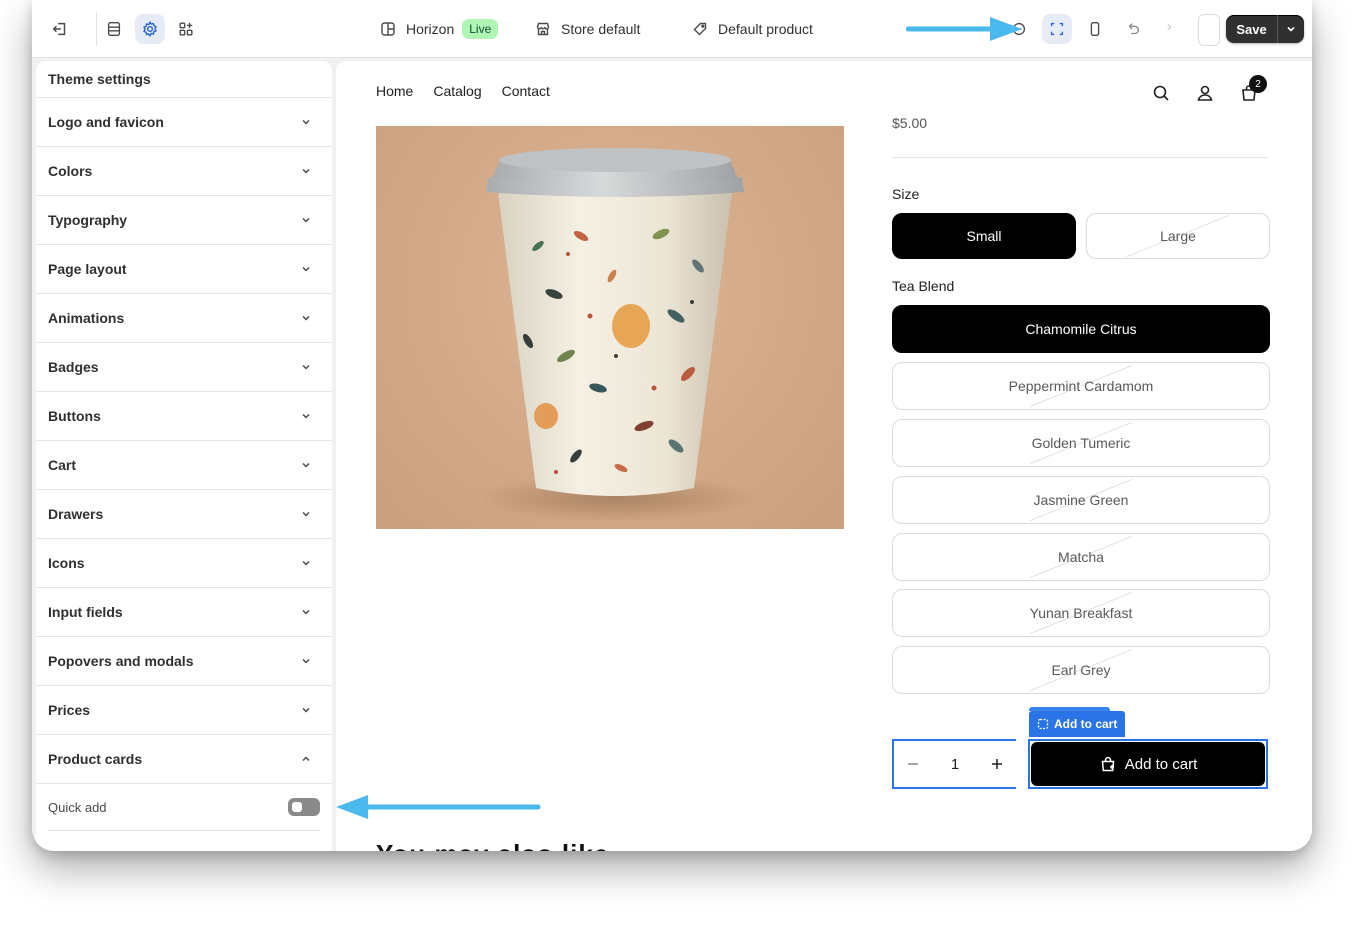 Image resolution: width=1368 pixels, height=926 pixels. I want to click on block-tag-label: Add to cart, so click(1086, 724).